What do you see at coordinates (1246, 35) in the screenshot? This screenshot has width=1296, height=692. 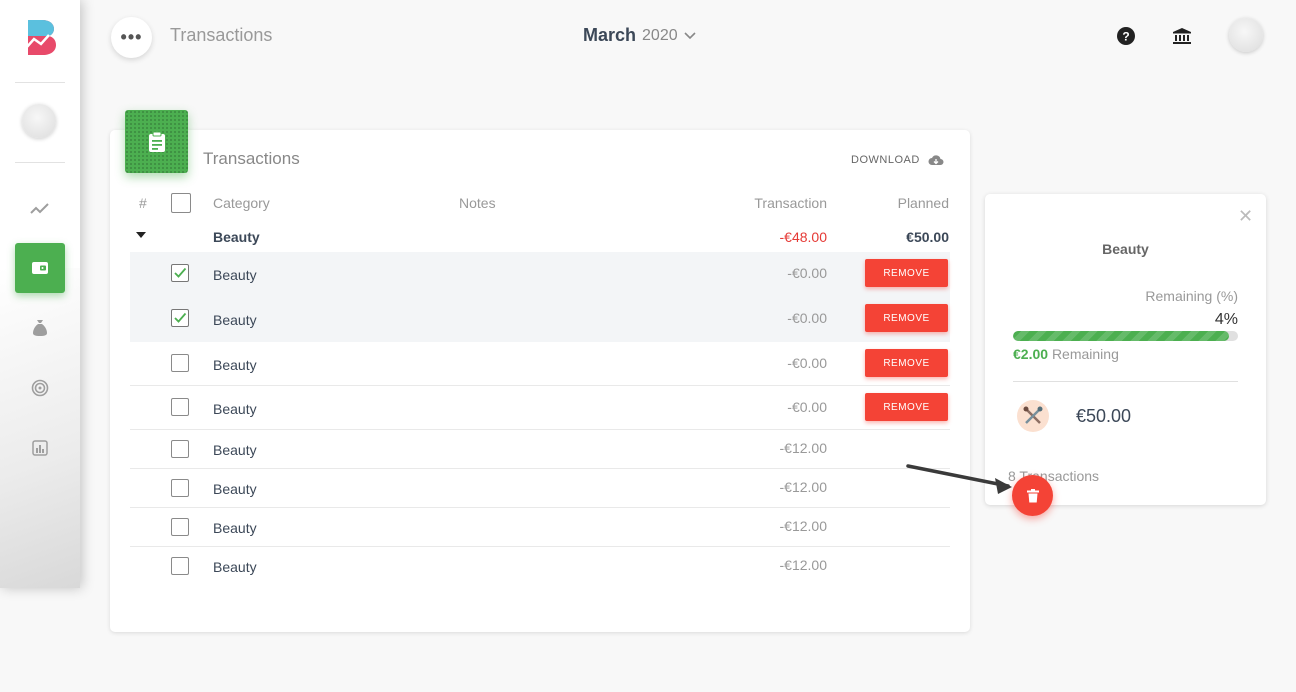 I see `user-avatar` at bounding box center [1246, 35].